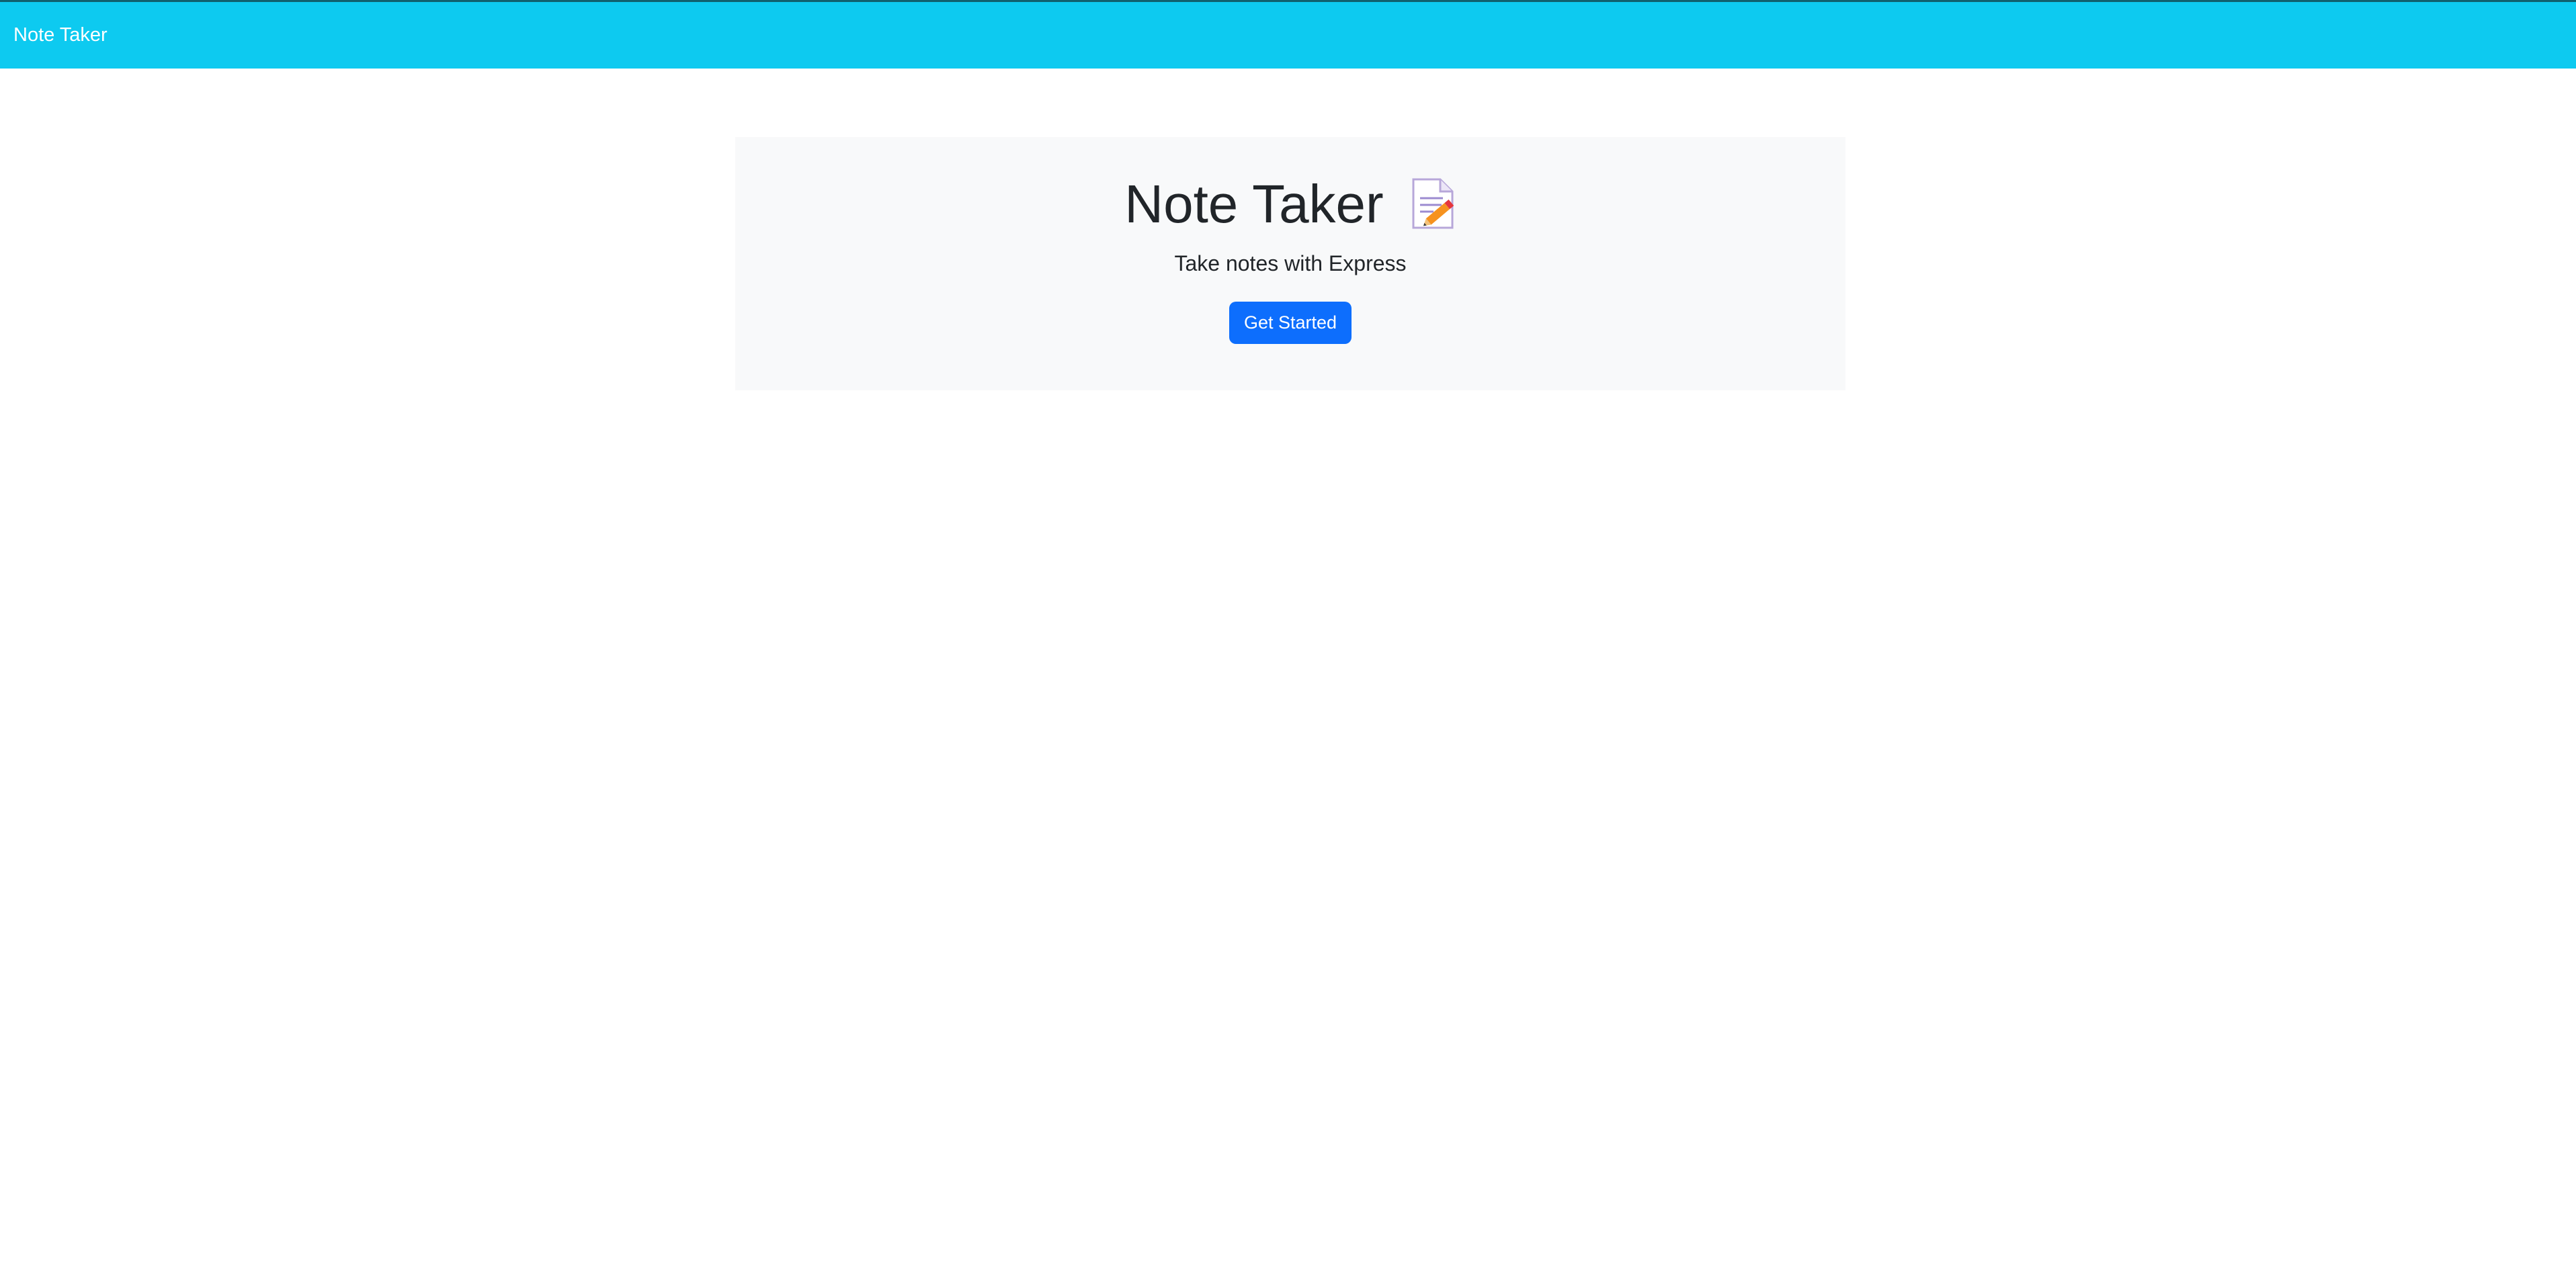 The image size is (2576, 1265). I want to click on hero-subtitle: Take notes with Express, so click(1290, 263).